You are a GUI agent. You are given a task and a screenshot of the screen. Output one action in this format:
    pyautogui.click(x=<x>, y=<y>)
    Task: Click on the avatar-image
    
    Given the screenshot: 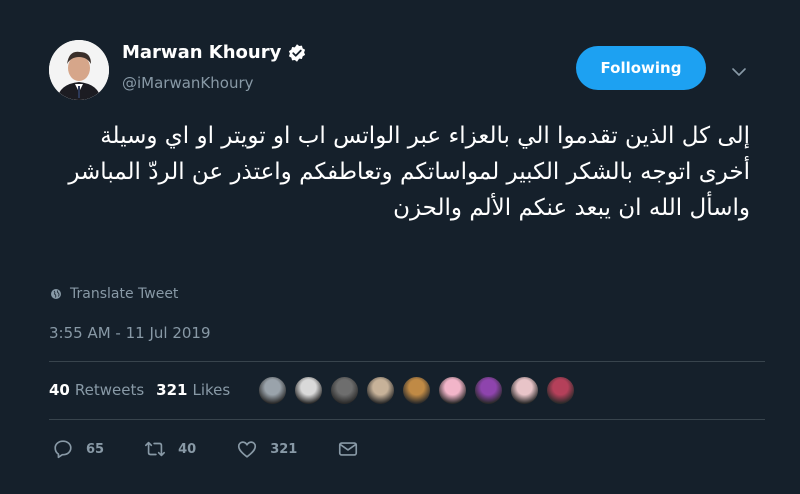 What is the action you would take?
    pyautogui.click(x=79, y=70)
    